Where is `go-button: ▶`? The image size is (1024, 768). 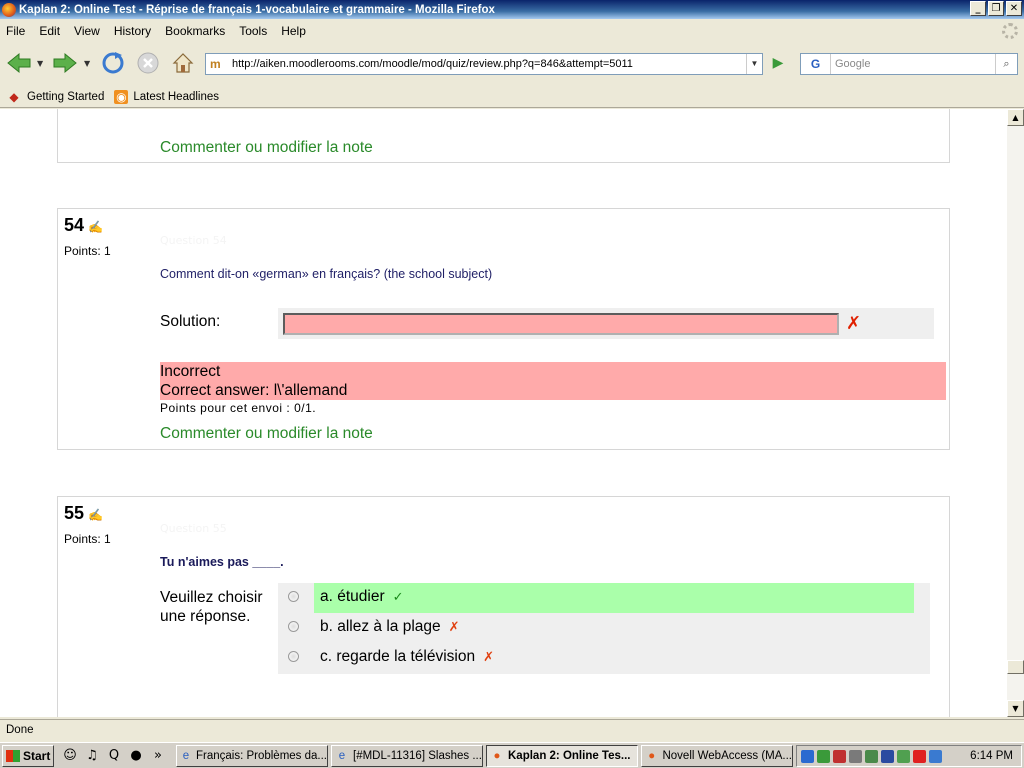 go-button: ▶ is located at coordinates (778, 64).